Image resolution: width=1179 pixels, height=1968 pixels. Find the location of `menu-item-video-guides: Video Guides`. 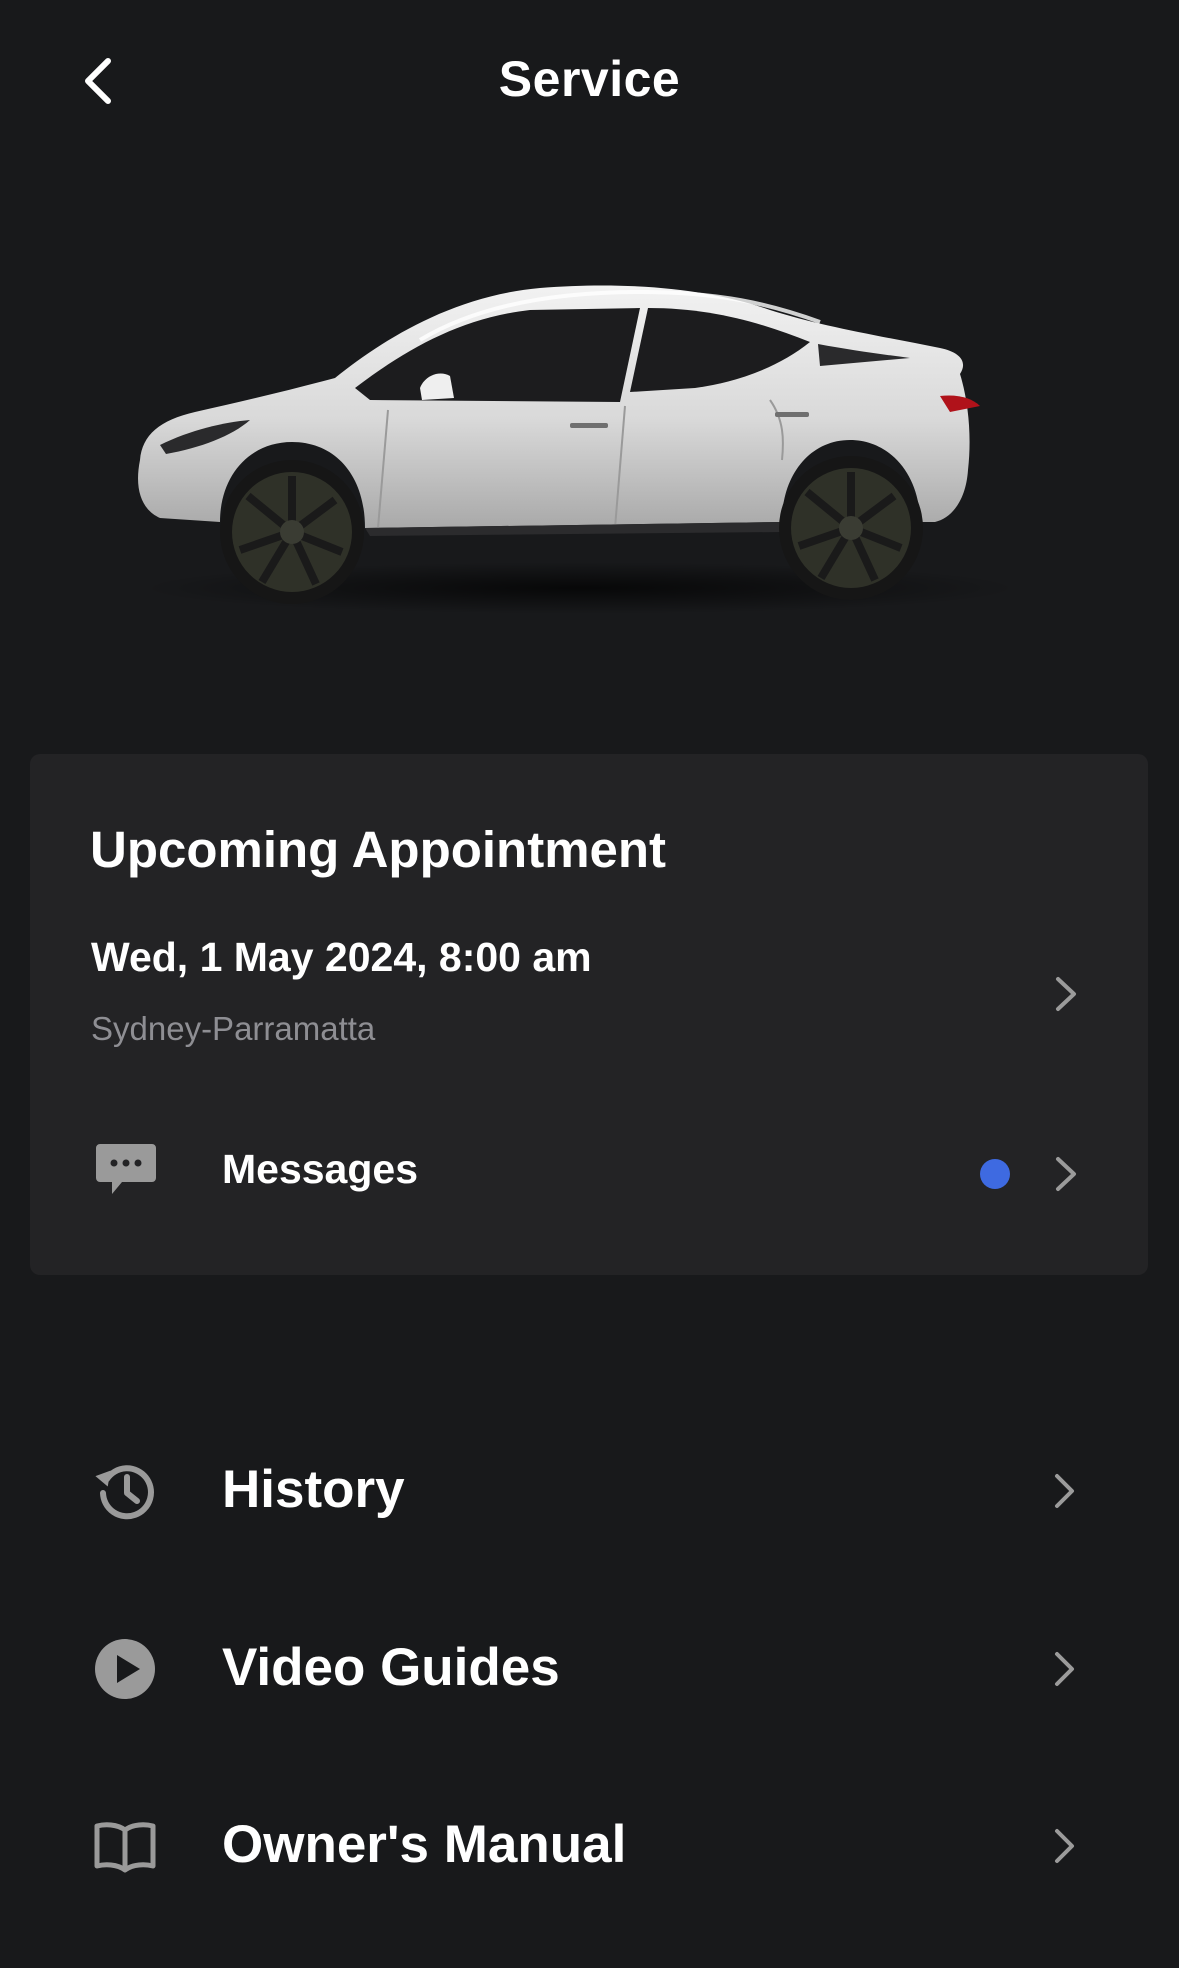

menu-item-video-guides: Video Guides is located at coordinates (589, 1668).